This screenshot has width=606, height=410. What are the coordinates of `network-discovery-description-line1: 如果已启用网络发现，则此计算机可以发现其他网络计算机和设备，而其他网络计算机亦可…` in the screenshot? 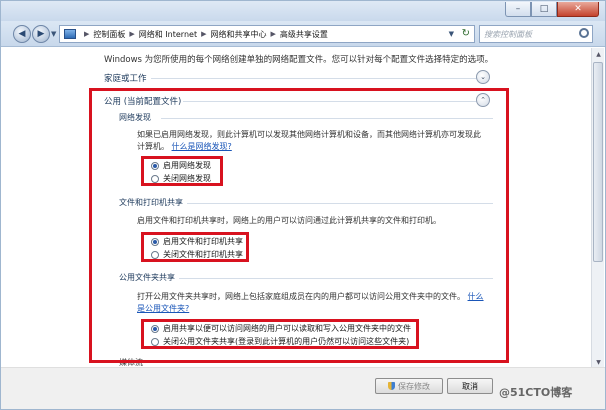 It's located at (309, 134).